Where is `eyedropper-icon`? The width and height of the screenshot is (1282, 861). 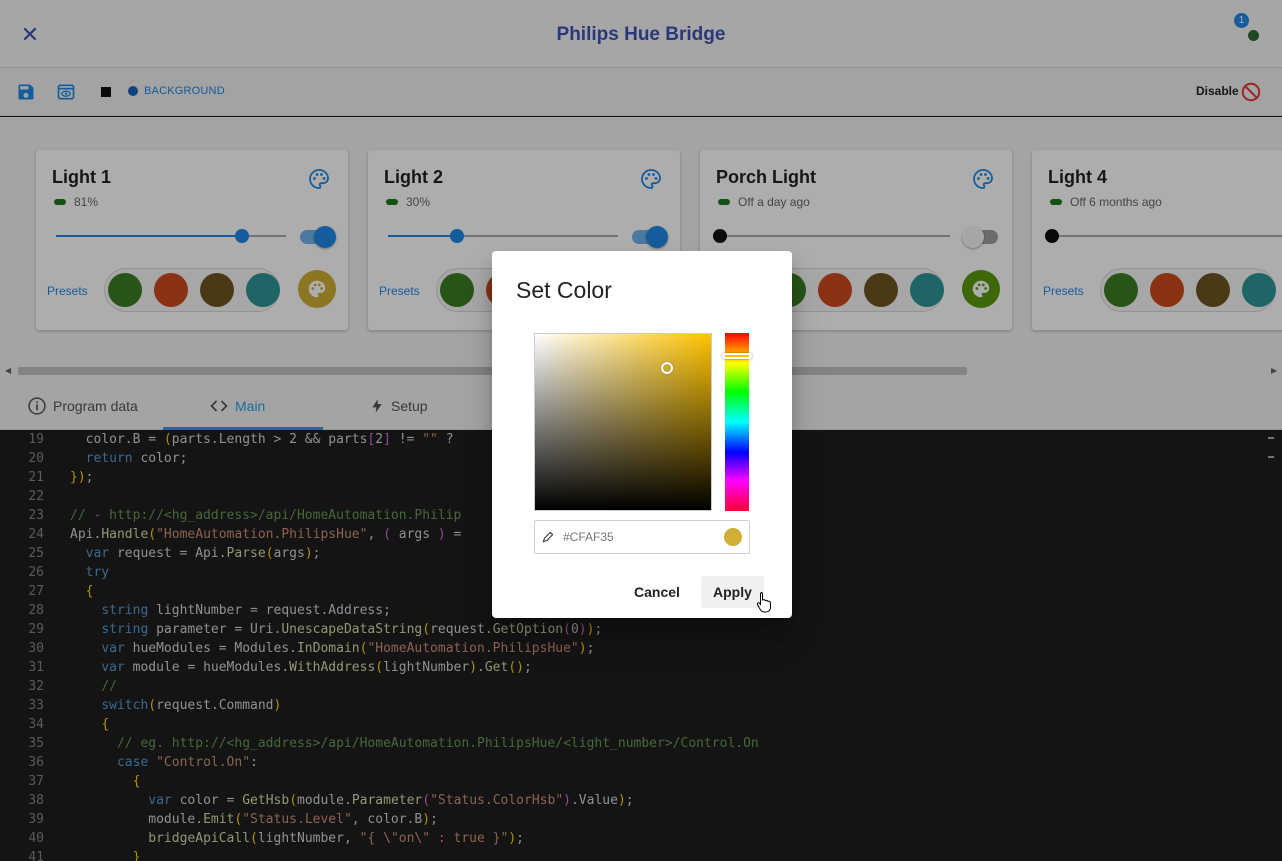 eyedropper-icon is located at coordinates (548, 537).